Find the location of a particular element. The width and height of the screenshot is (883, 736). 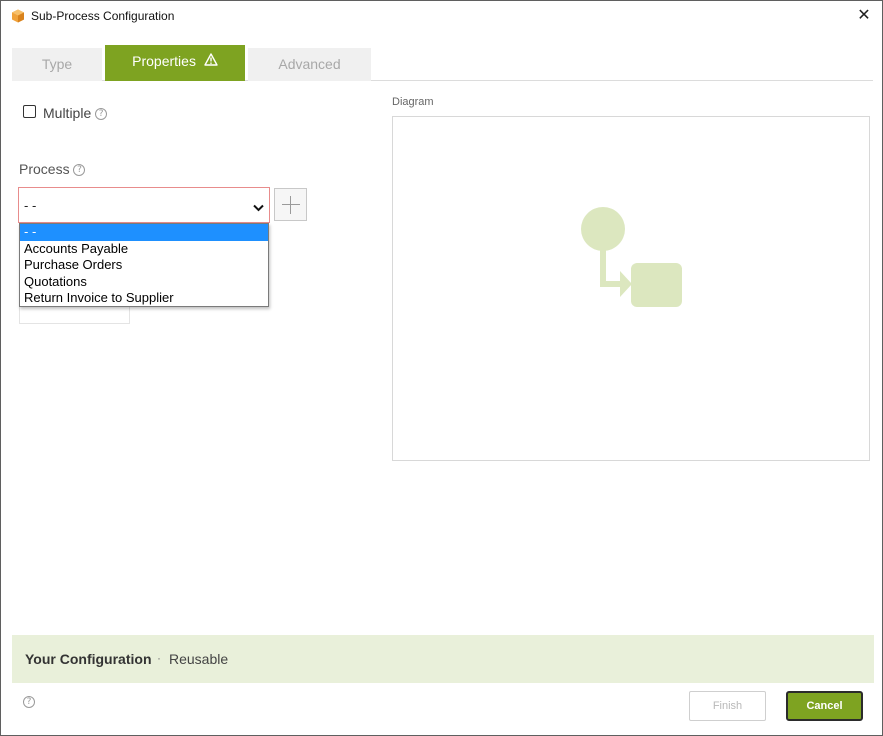

tab-advanced-label: Advanced is located at coordinates (309, 64).